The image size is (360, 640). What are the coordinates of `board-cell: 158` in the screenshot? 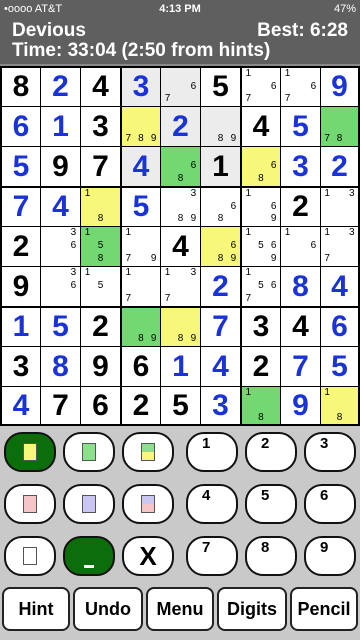 It's located at (100, 246).